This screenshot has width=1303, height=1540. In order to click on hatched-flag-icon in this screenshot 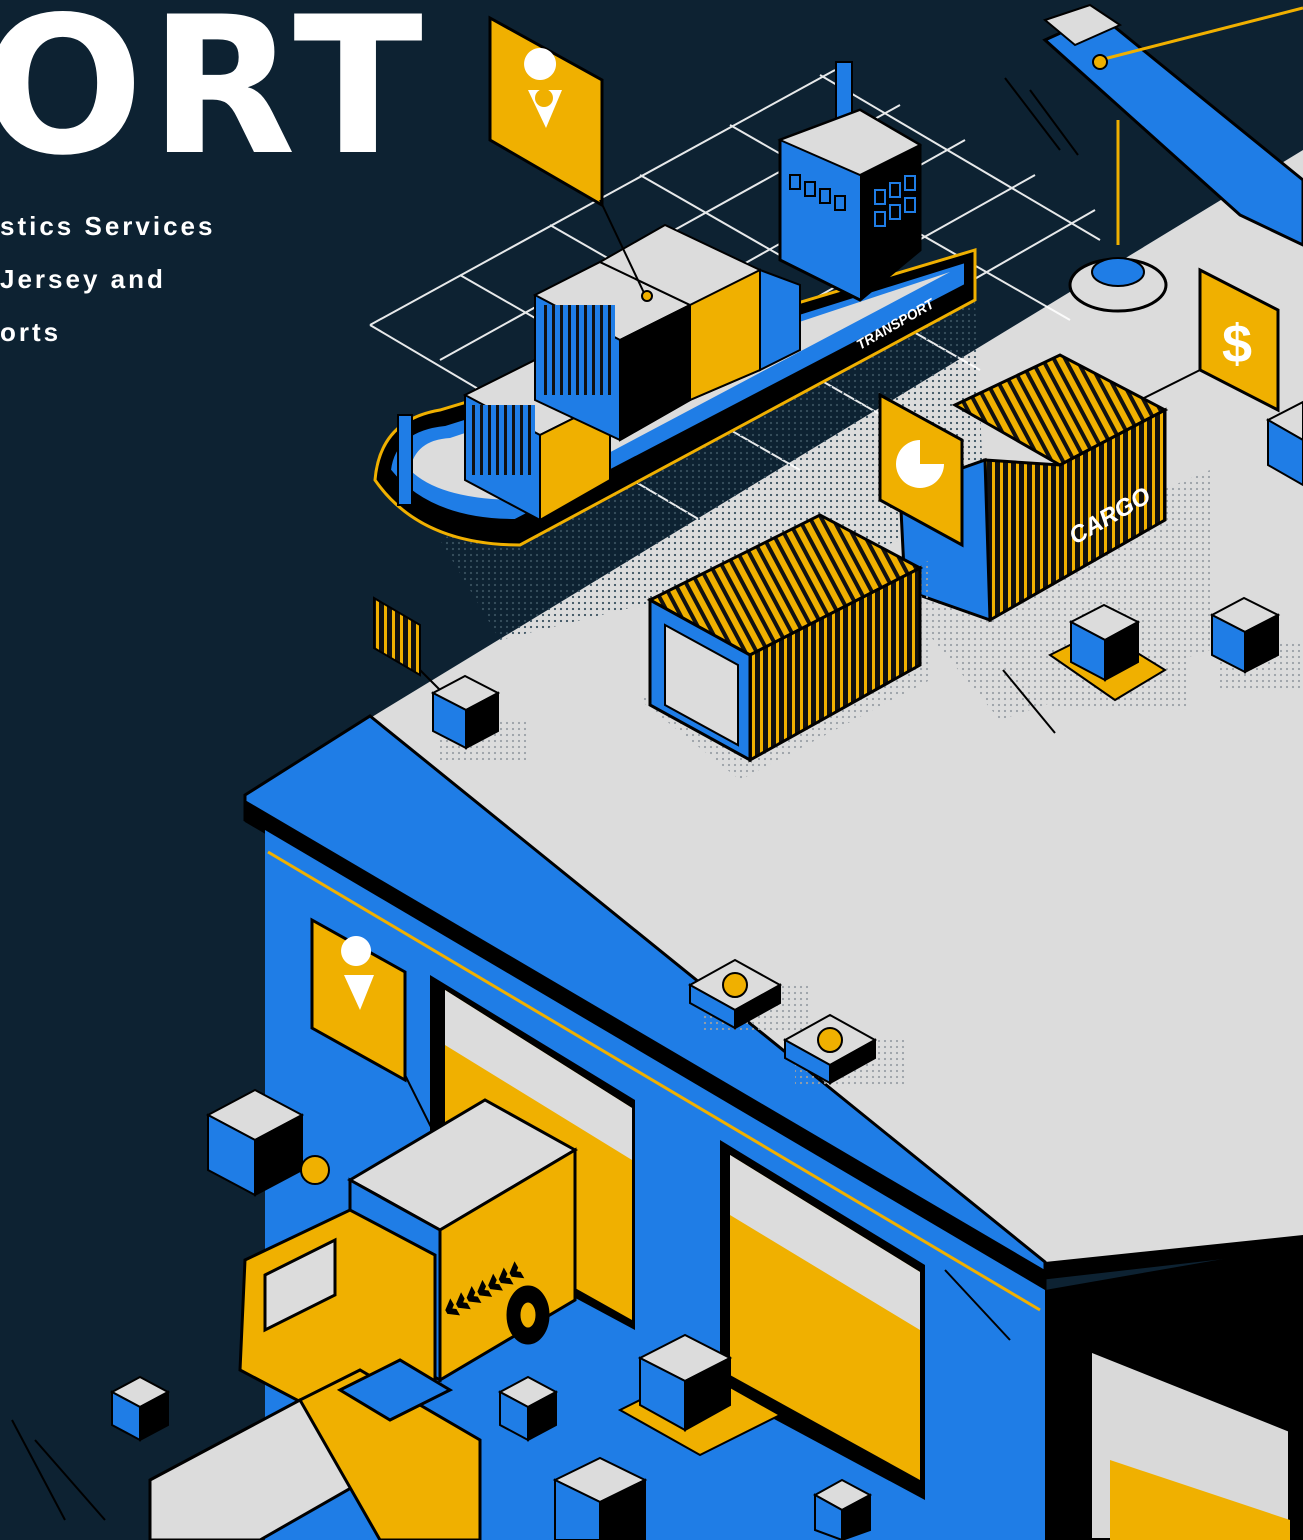, I will do `click(407, 643)`.